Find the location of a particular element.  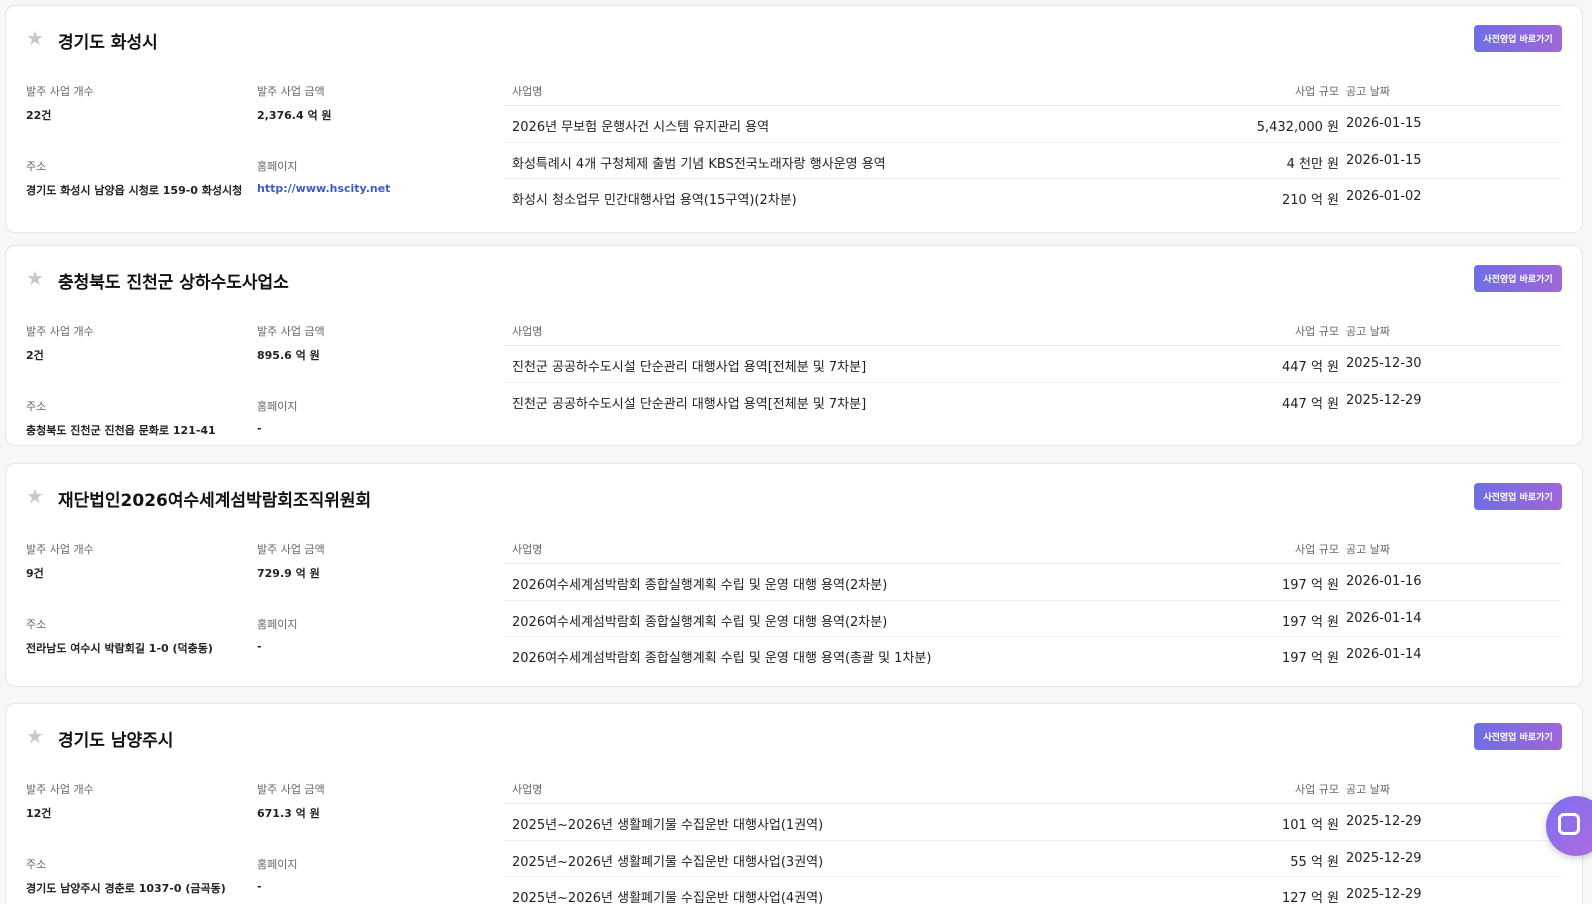

bid-amount-value: 2,376.4 억 원 is located at coordinates (294, 115).